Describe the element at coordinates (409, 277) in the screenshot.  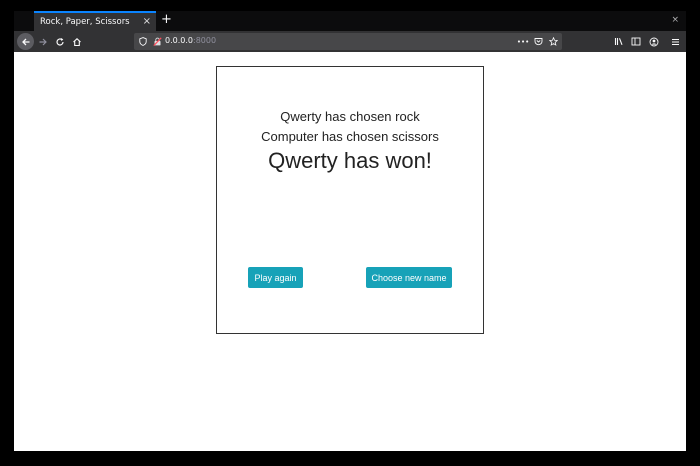
I see `choose-new-name-button: Choose new name` at that location.